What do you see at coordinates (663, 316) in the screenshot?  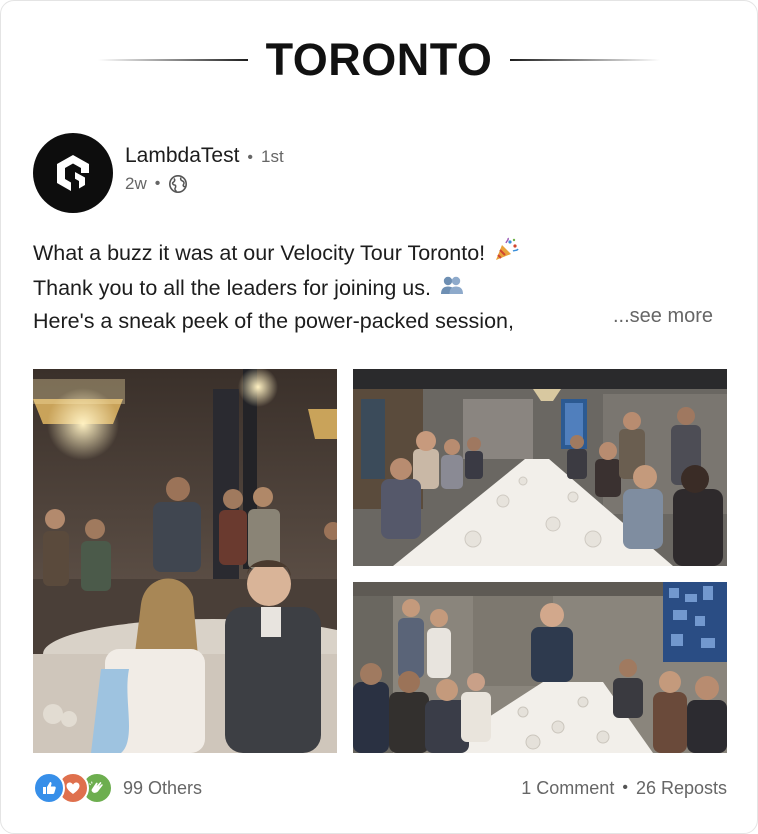 I see `see-more-link: ...see more` at bounding box center [663, 316].